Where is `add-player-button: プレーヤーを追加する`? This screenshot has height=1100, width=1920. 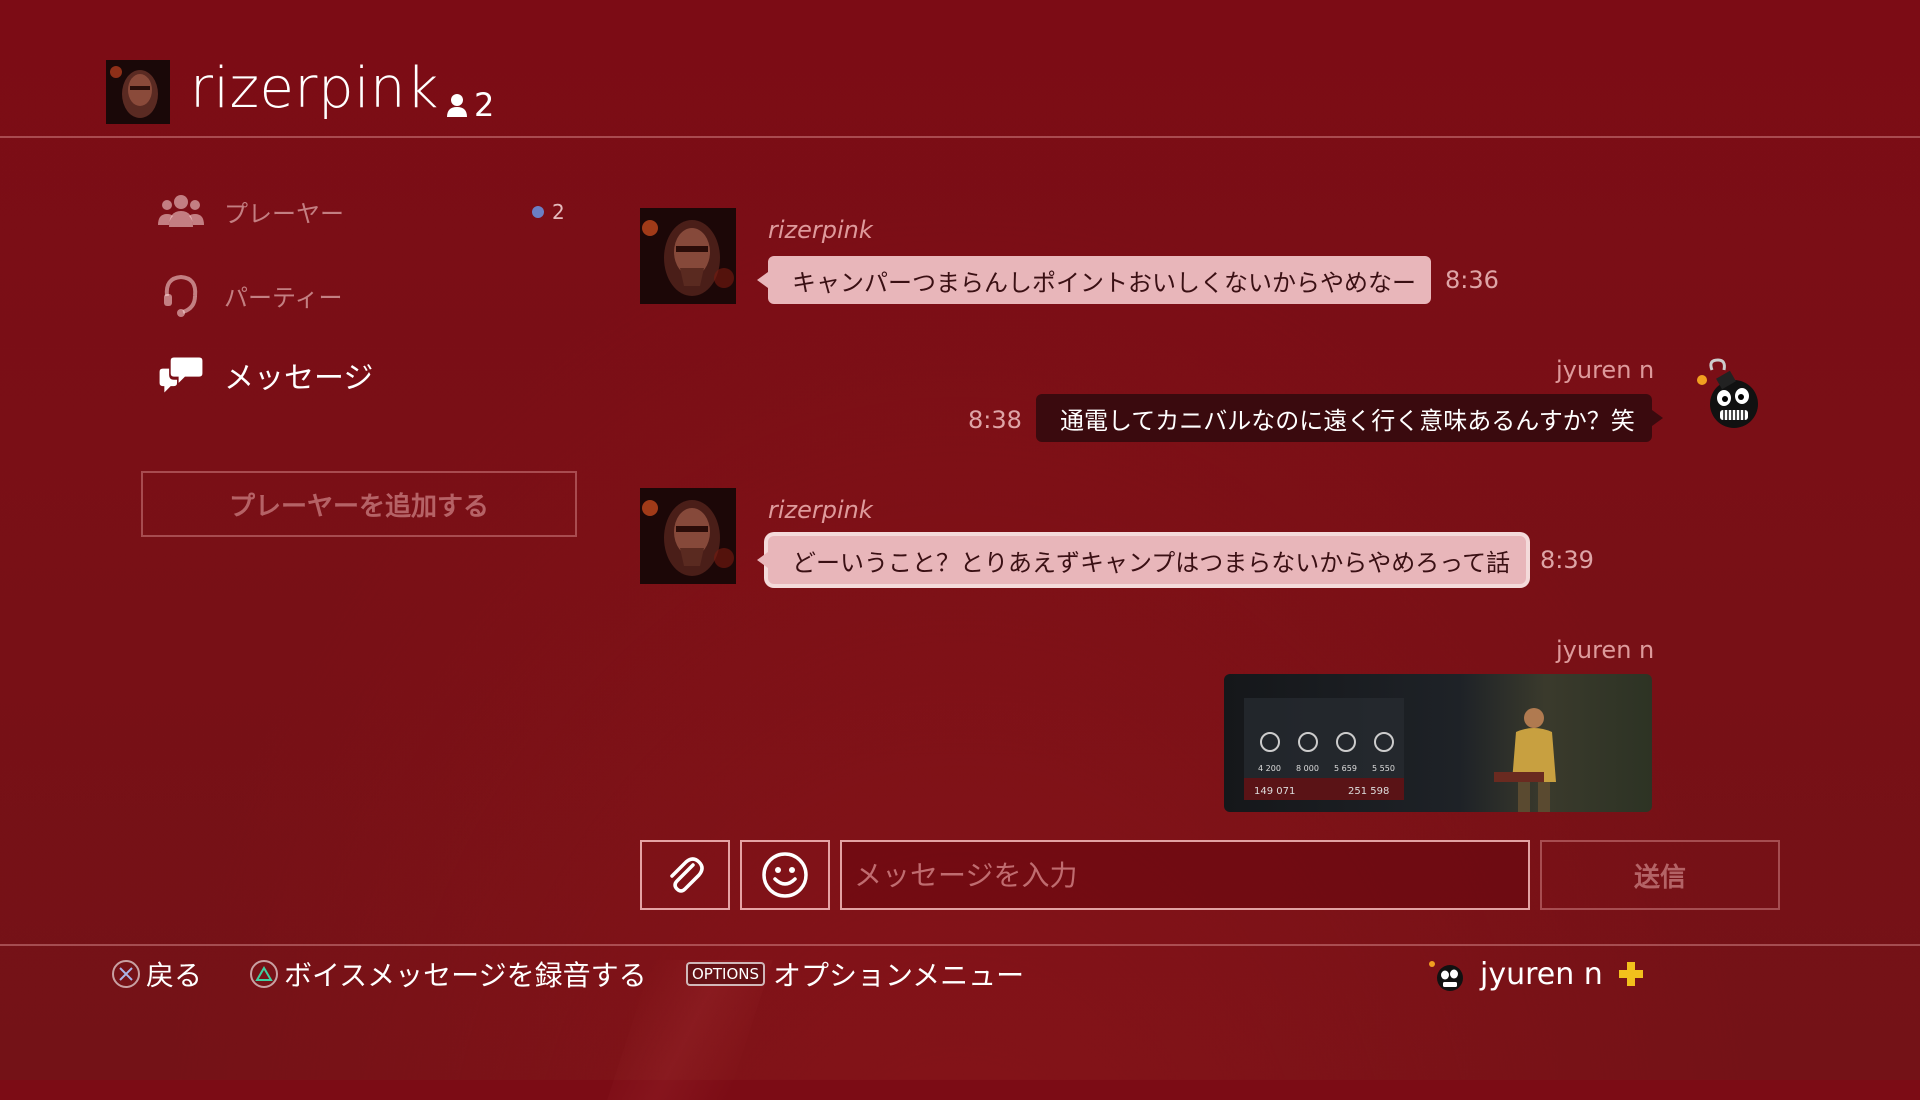 add-player-button: プレーヤーを追加する is located at coordinates (359, 504).